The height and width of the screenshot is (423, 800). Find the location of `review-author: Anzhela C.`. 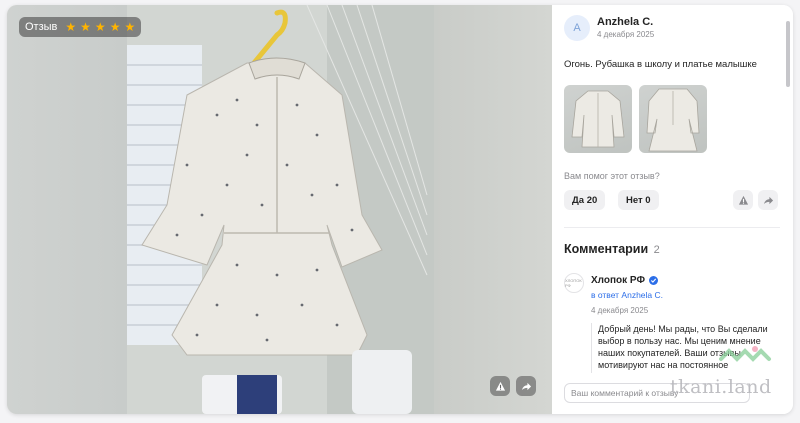

review-author: Anzhela C. is located at coordinates (625, 22).